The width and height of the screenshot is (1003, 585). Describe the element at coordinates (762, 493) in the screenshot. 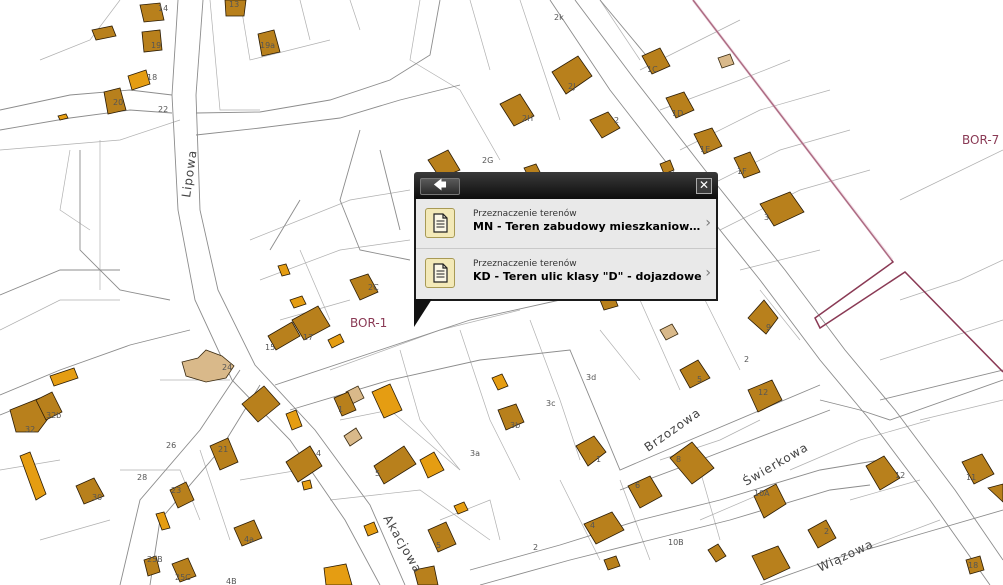

I see `house-number: 10A` at that location.